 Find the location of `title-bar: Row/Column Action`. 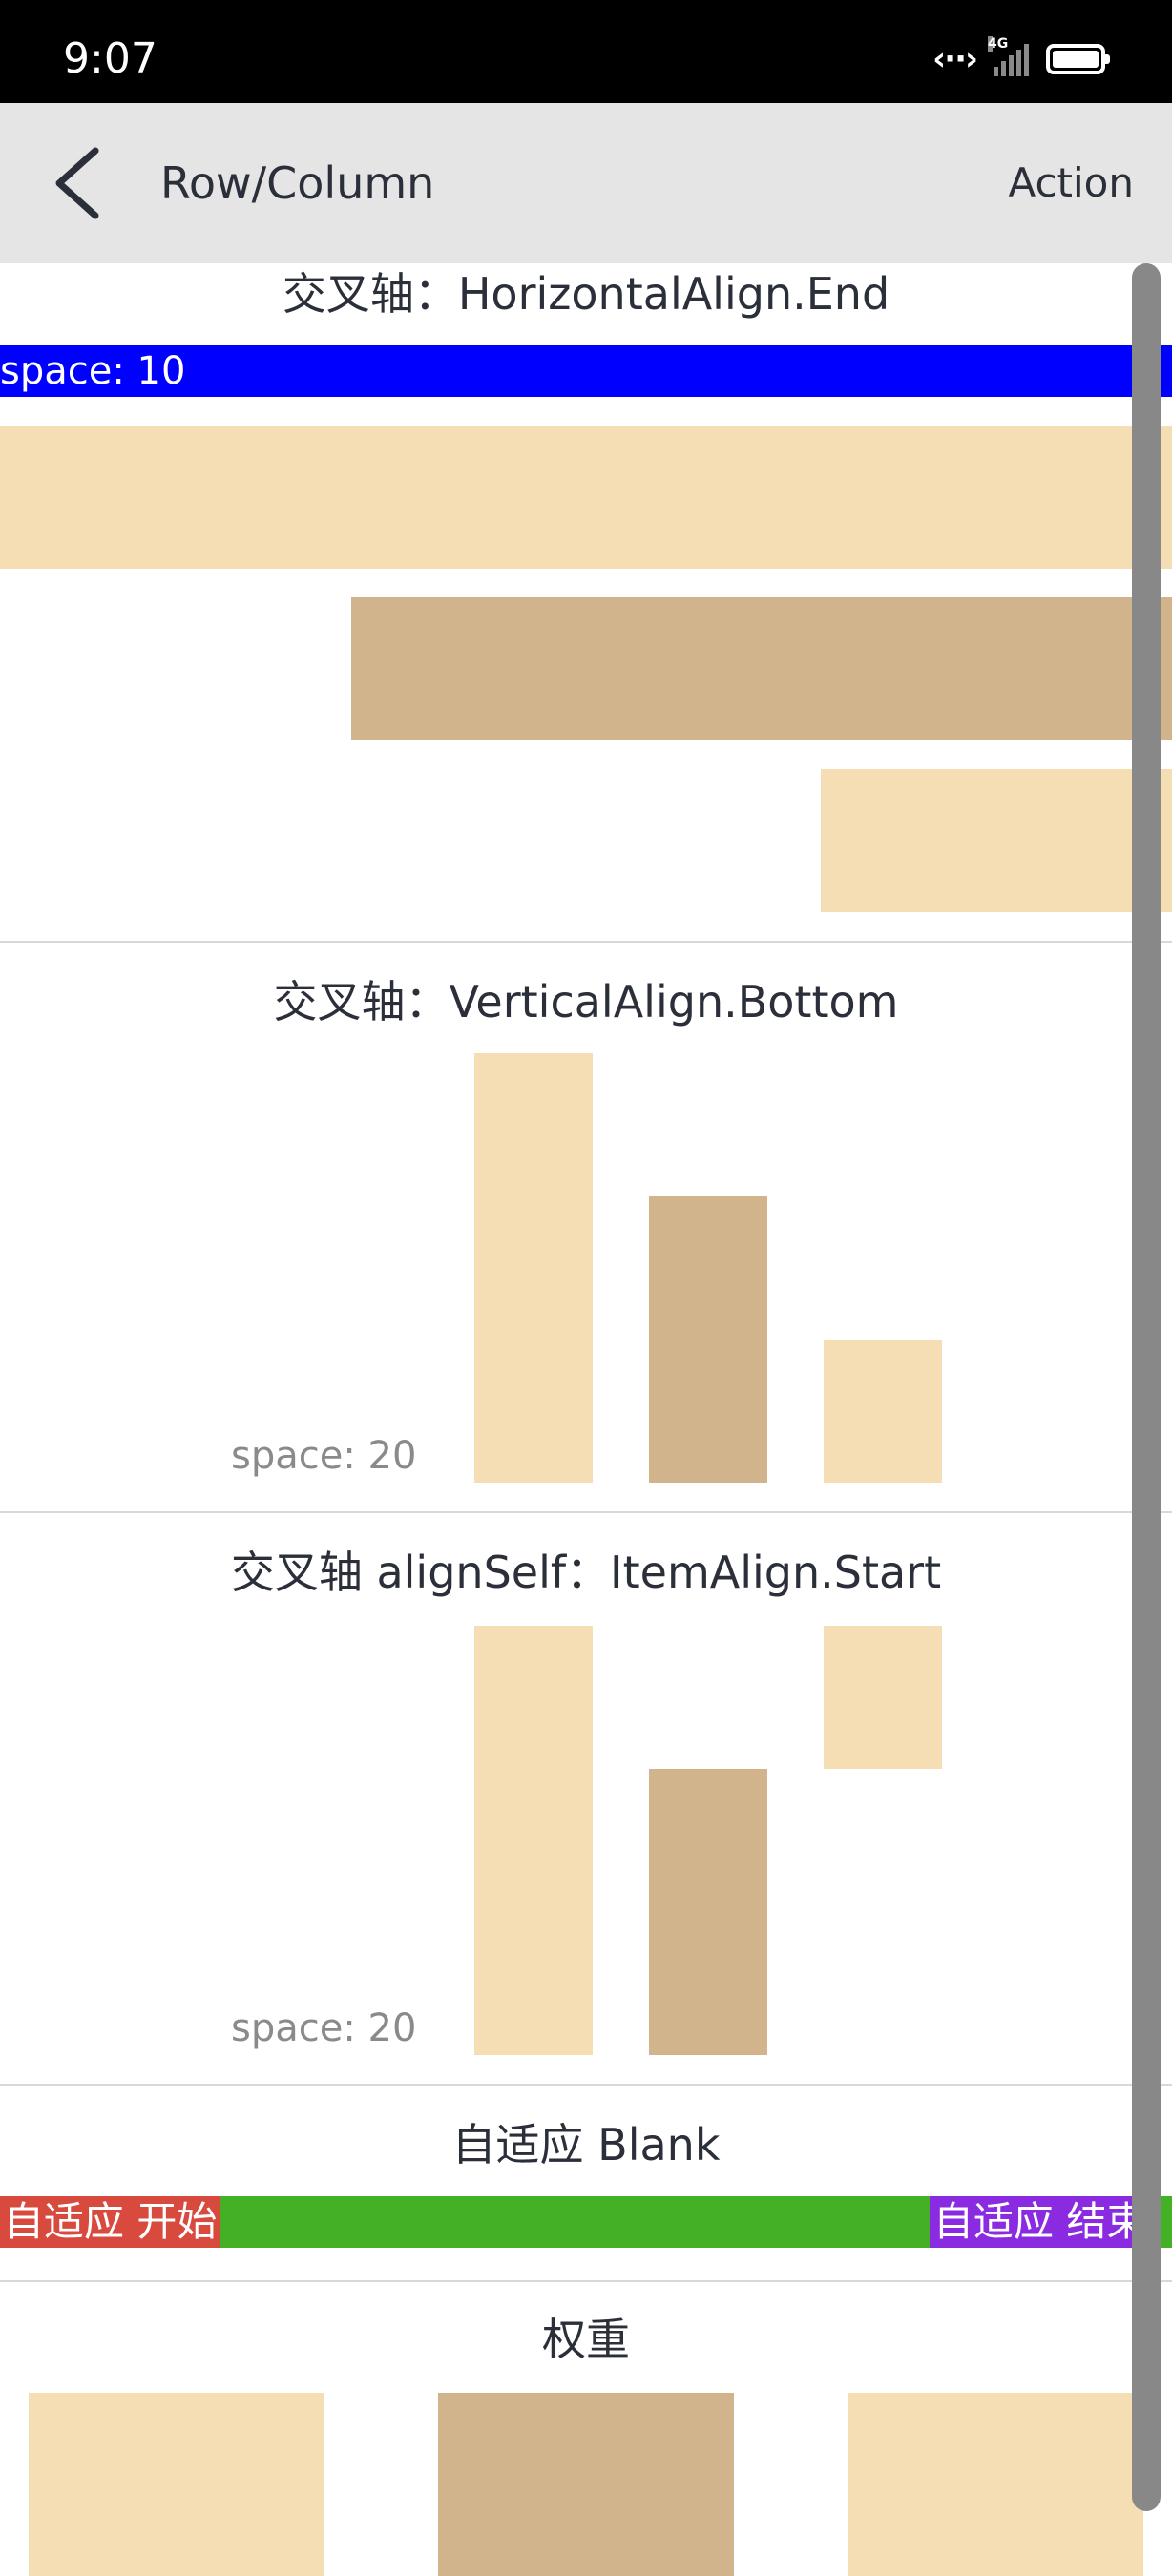

title-bar: Row/Column Action is located at coordinates (586, 183).